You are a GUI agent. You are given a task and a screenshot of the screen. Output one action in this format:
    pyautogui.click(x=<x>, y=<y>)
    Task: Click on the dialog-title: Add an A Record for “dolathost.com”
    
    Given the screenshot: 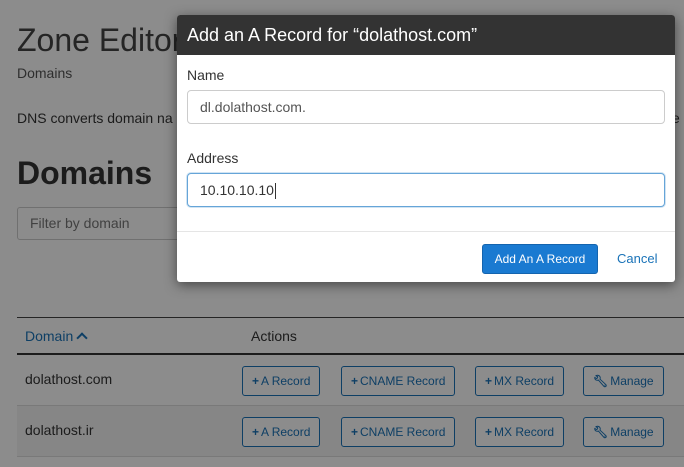 What is the action you would take?
    pyautogui.click(x=426, y=35)
    